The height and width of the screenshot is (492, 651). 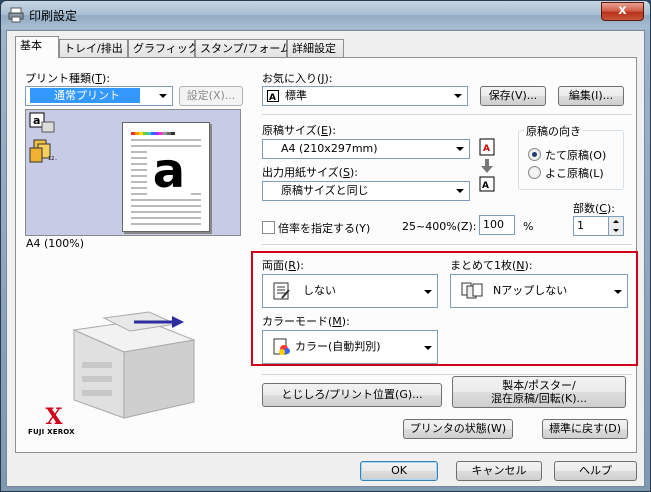 I want to click on tab-basic: 基本, so click(x=37, y=47).